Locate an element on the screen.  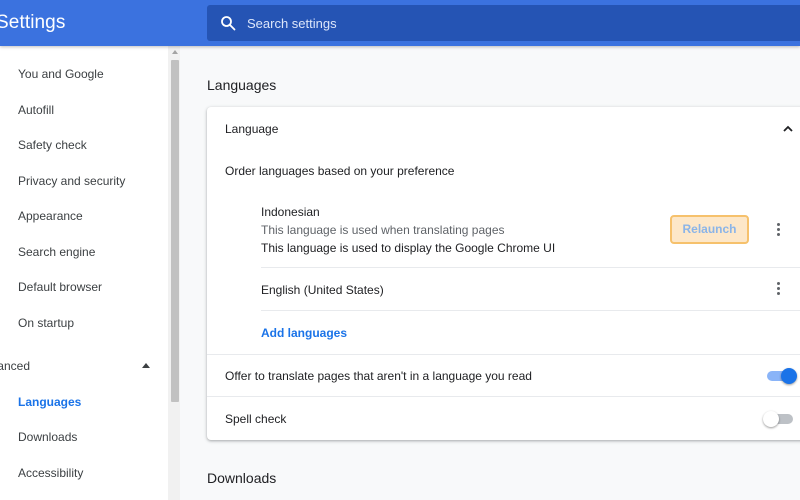
sidebar-item-default-browser: Default browser is located at coordinates (60, 287).